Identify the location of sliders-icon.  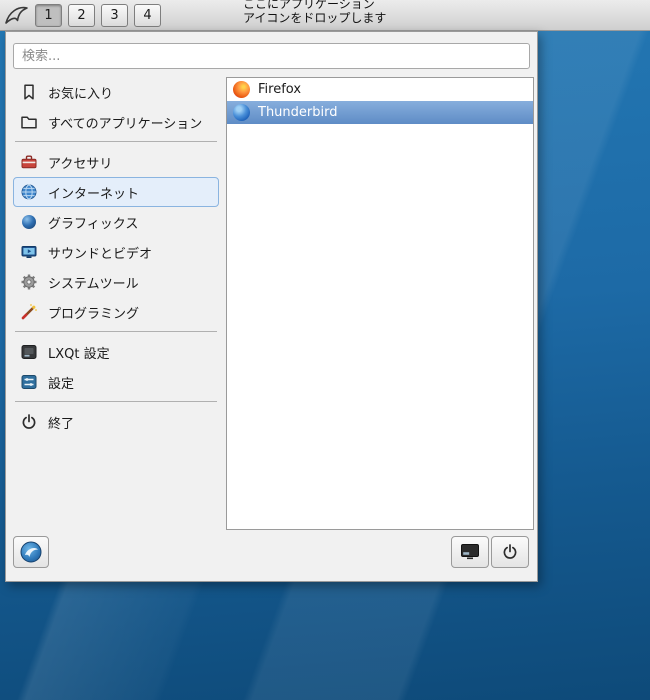
(29, 382).